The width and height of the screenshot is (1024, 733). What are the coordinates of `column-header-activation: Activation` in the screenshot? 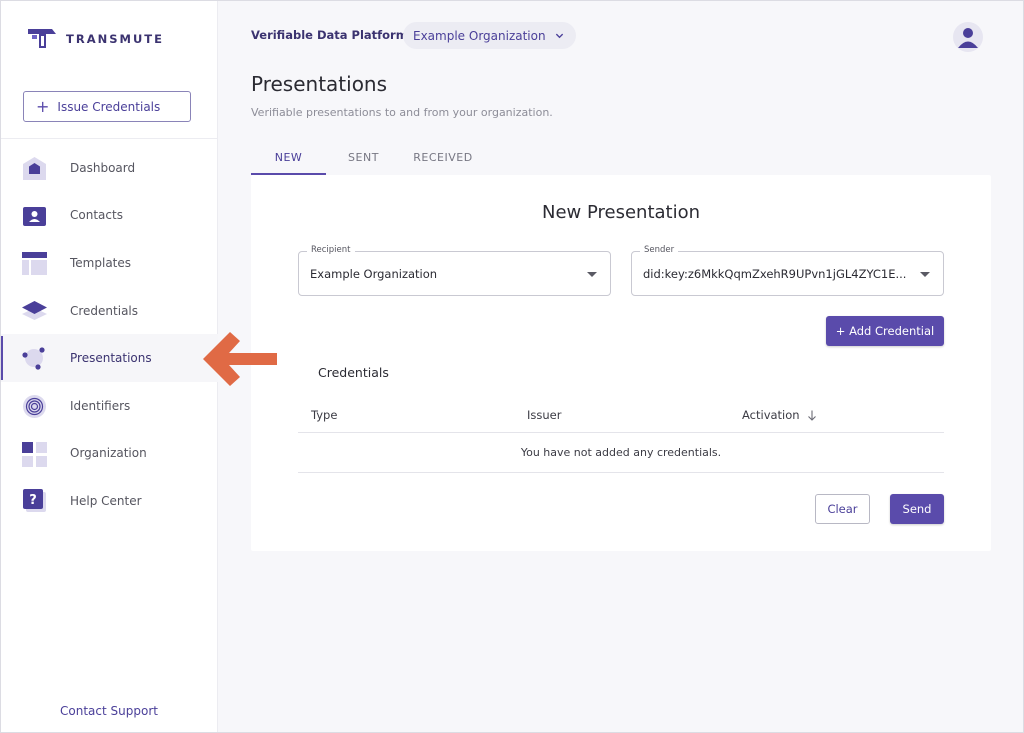 It's located at (779, 415).